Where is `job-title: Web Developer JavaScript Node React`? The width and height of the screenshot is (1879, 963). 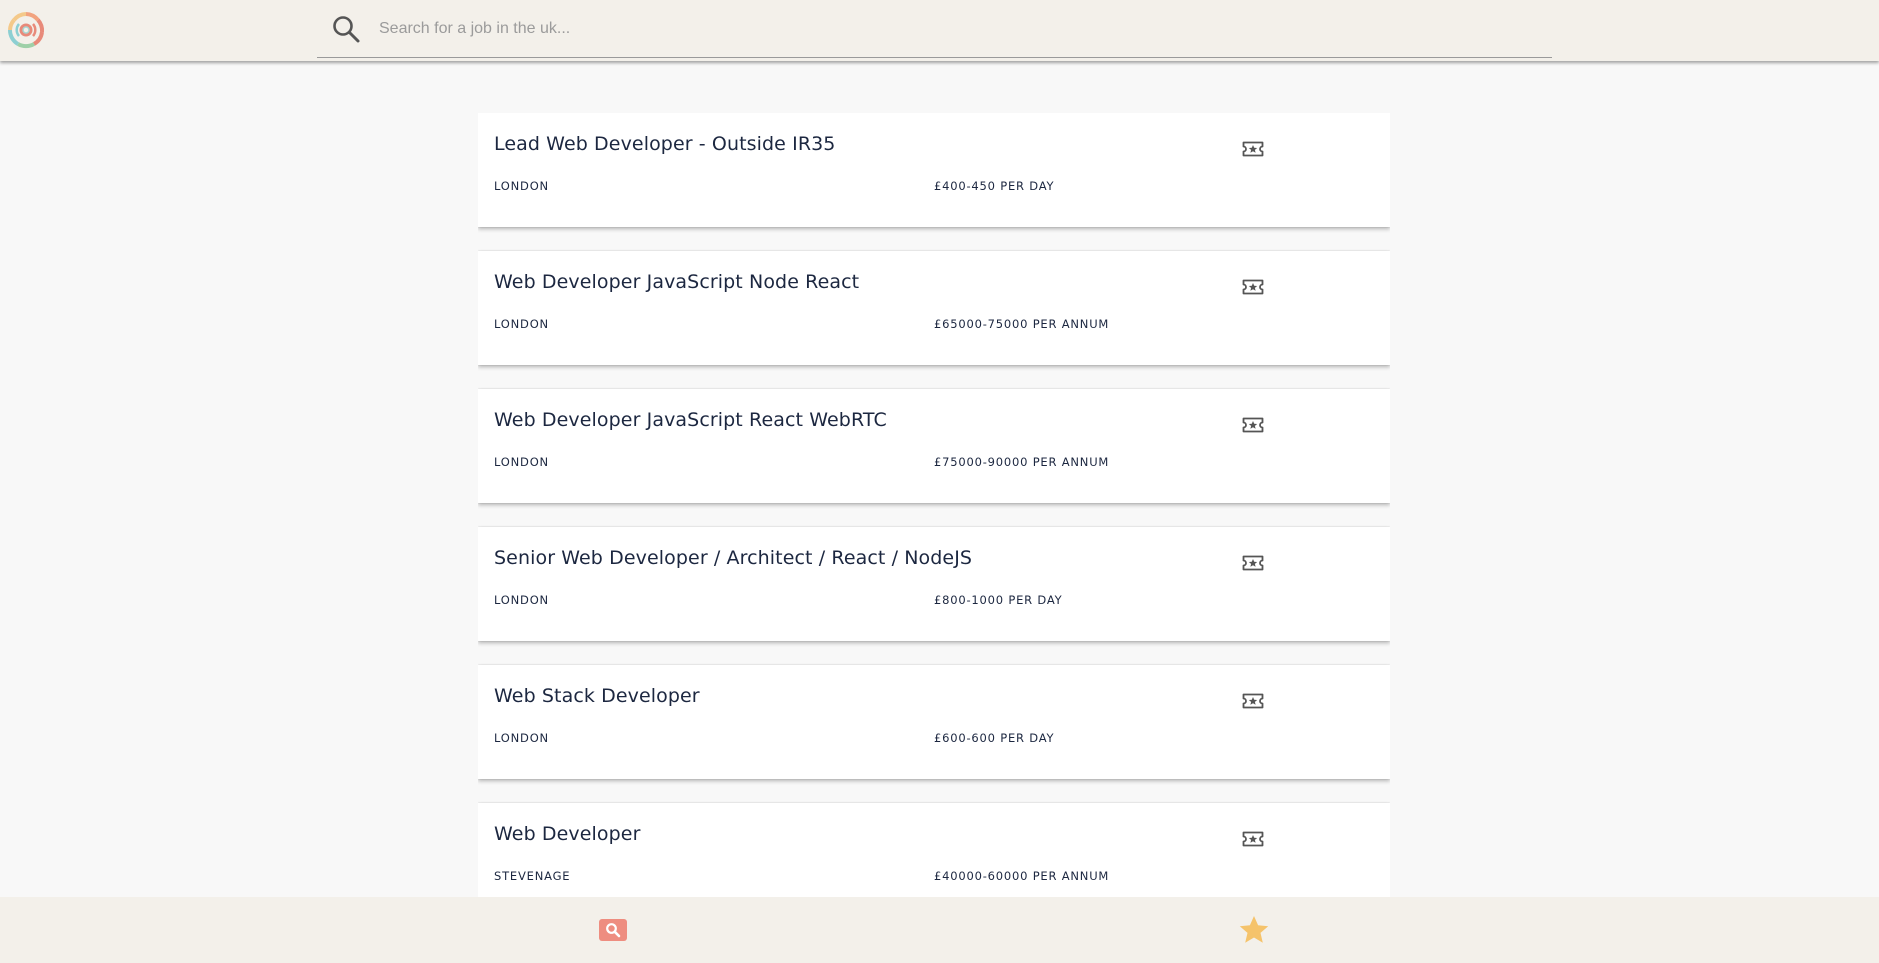
job-title: Web Developer JavaScript Node React is located at coordinates (676, 282).